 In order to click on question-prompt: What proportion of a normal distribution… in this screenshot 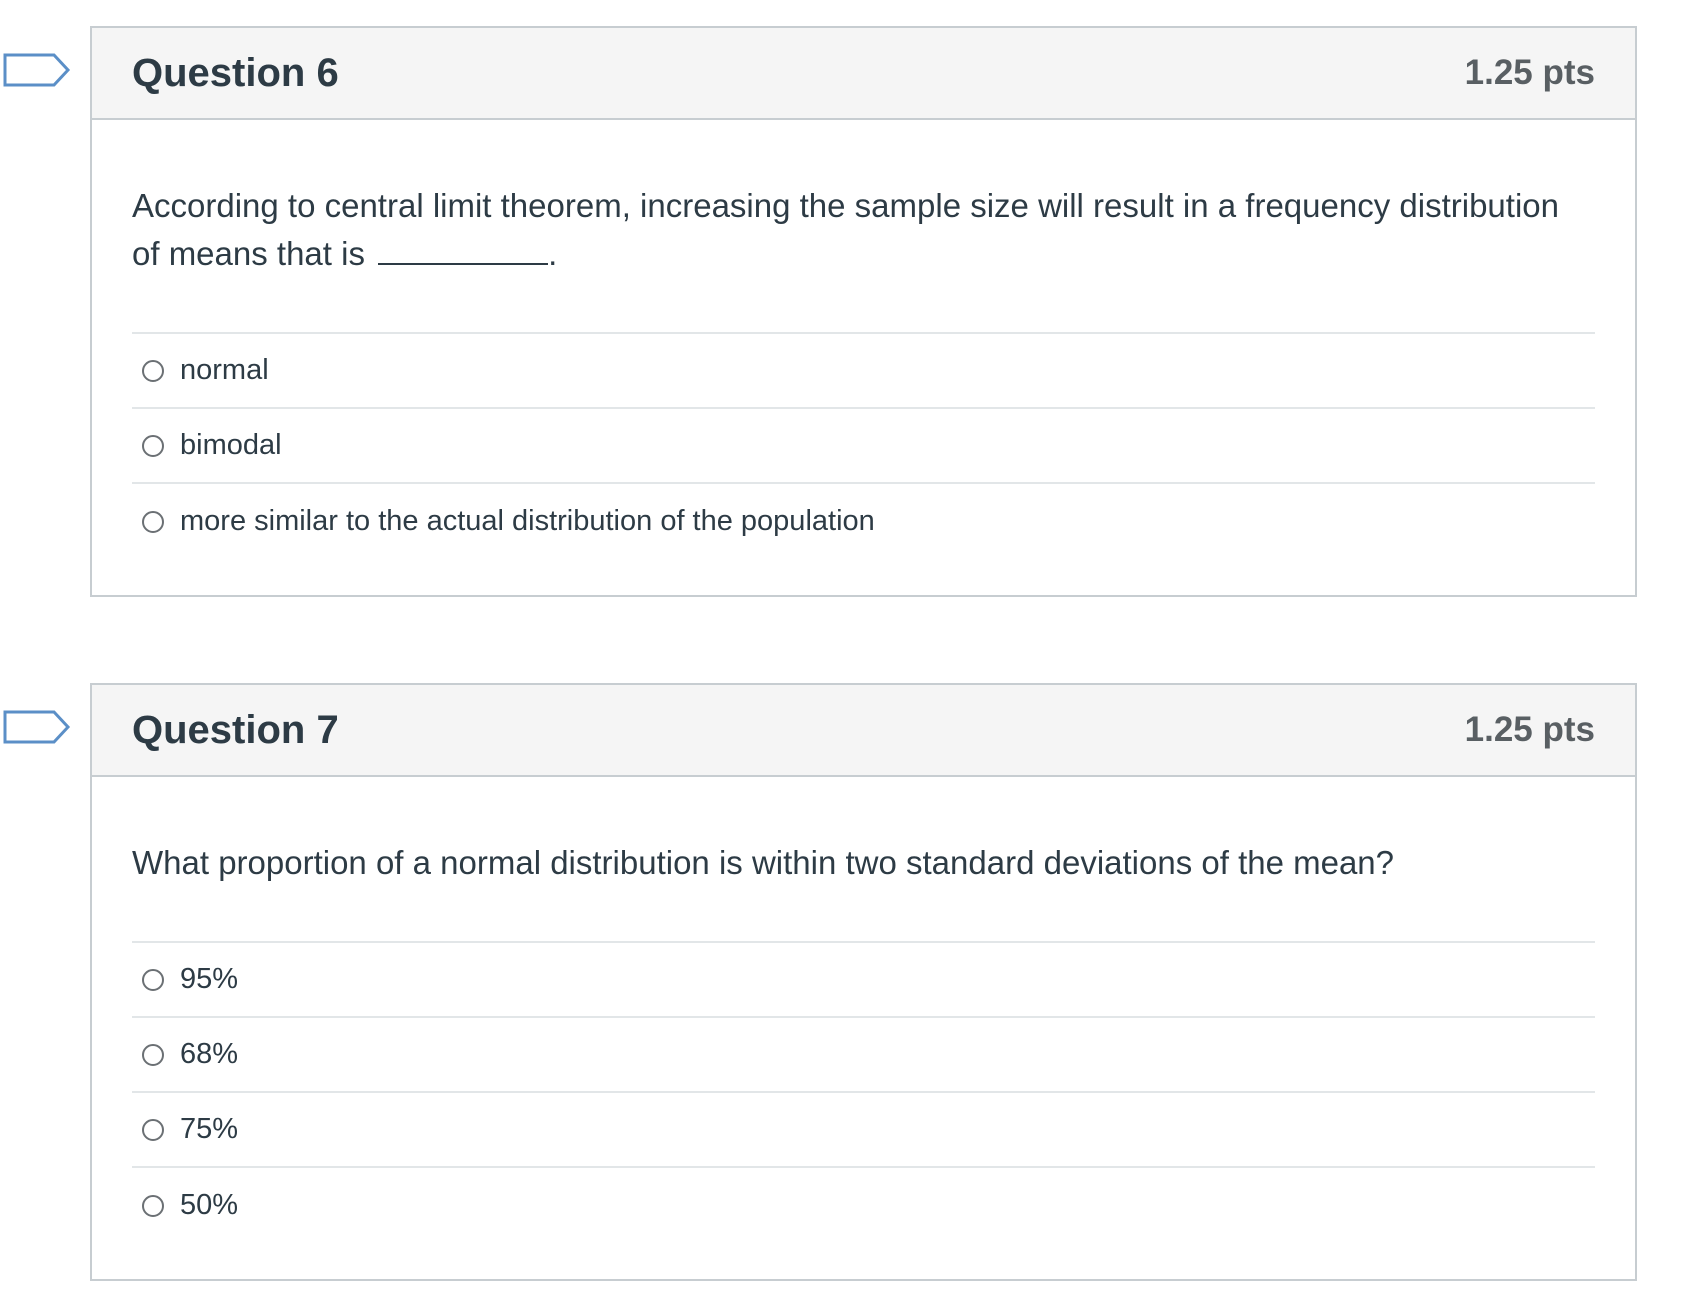, I will do `click(763, 862)`.